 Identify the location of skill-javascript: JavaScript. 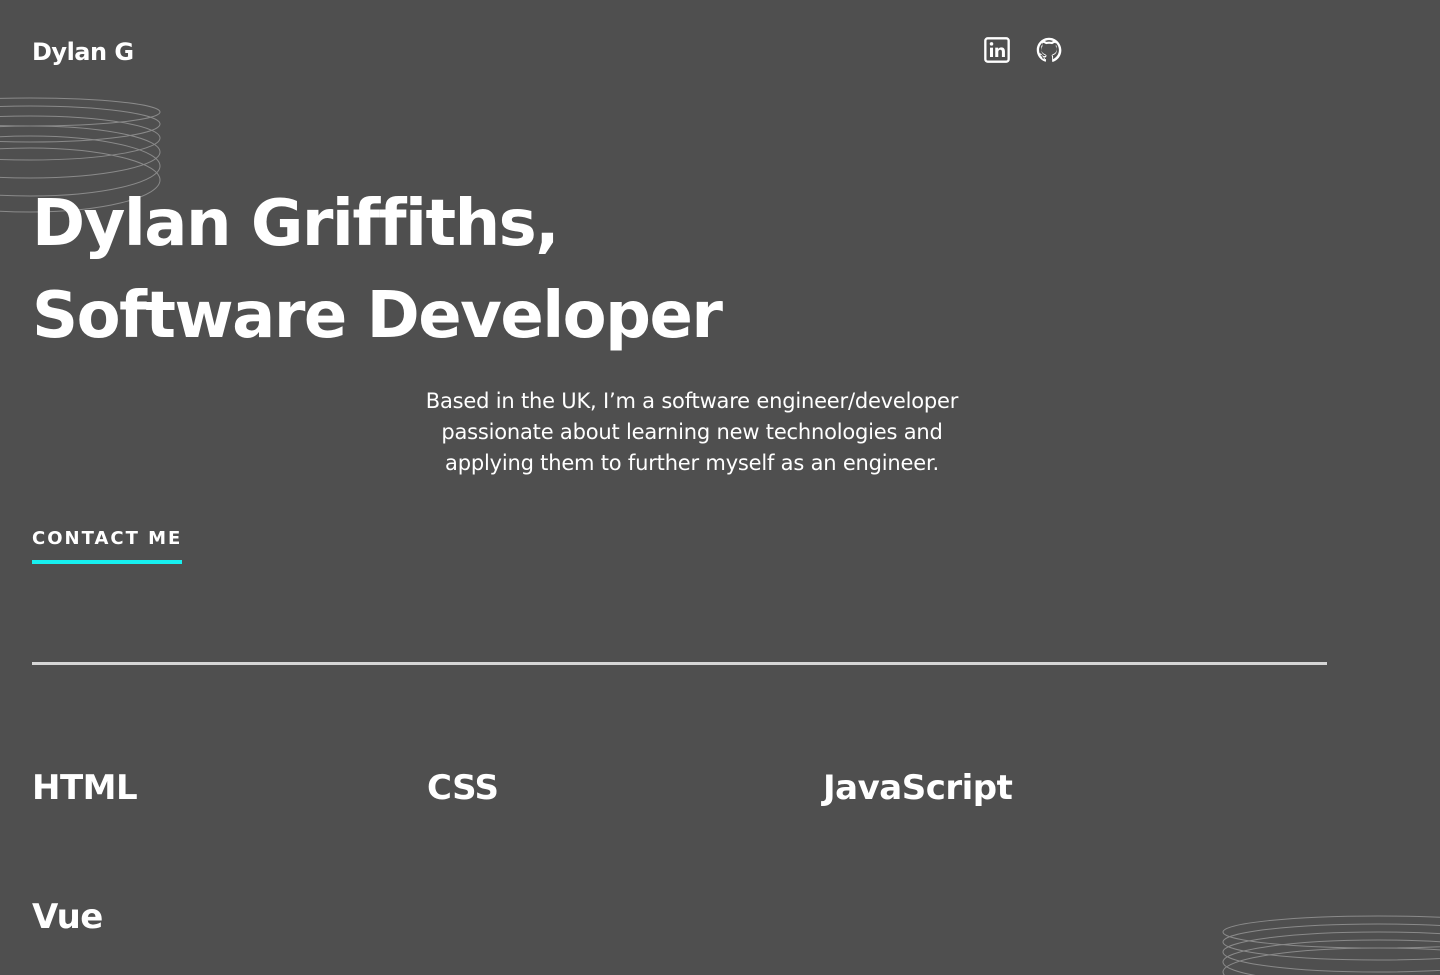
(918, 788).